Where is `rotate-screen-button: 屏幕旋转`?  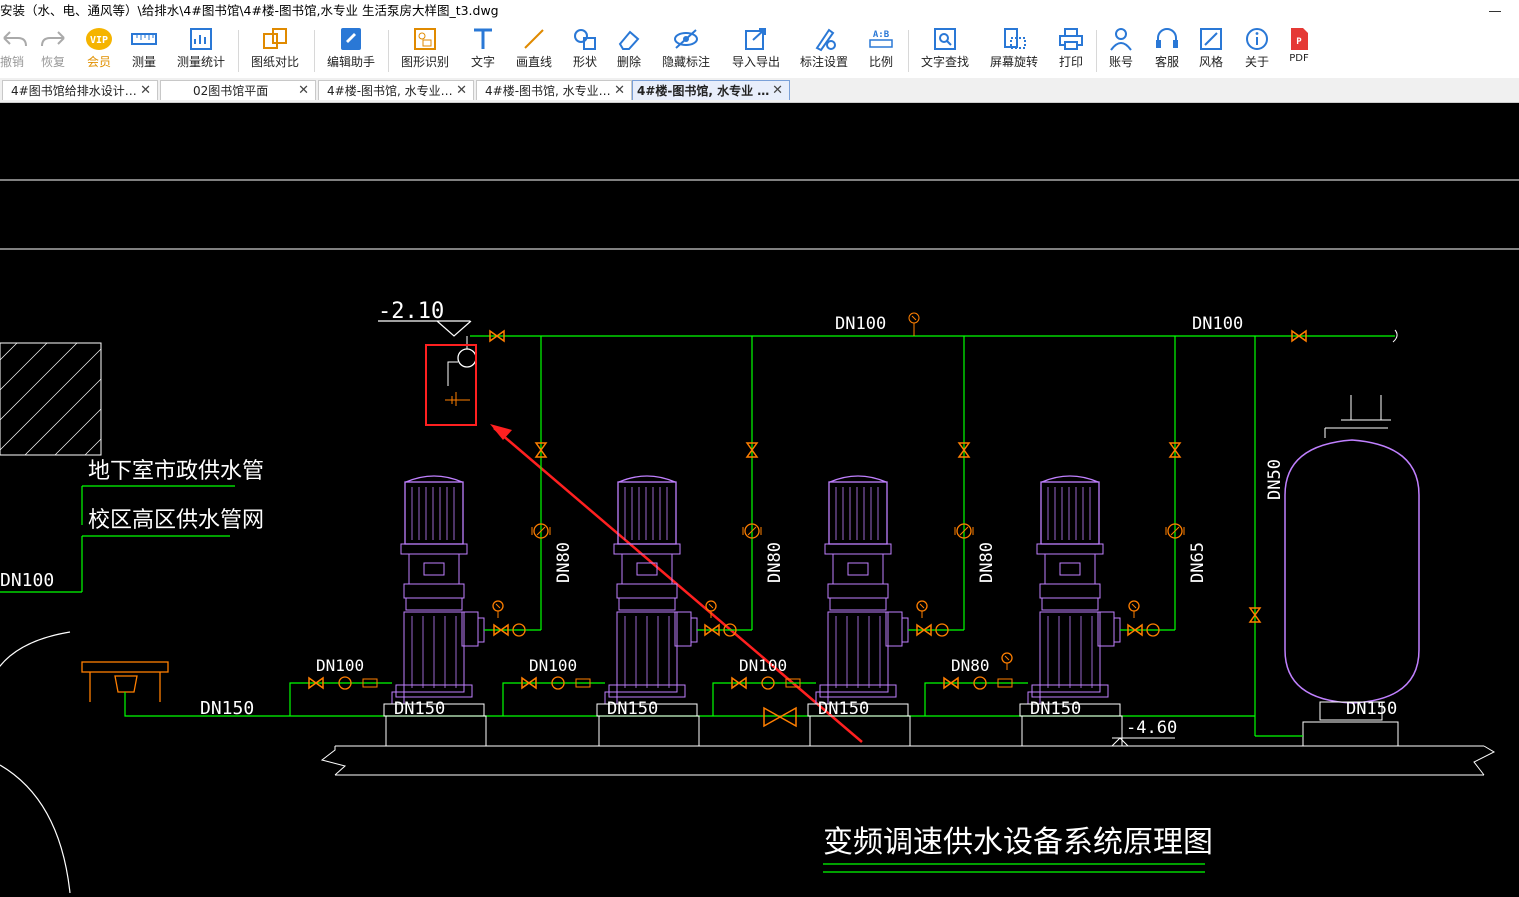 rotate-screen-button: 屏幕旋转 is located at coordinates (1014, 51).